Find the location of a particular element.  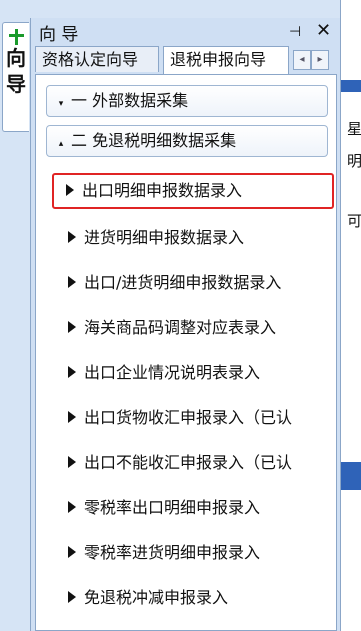

left-dock-strip: 向 导 is located at coordinates (15, 315).